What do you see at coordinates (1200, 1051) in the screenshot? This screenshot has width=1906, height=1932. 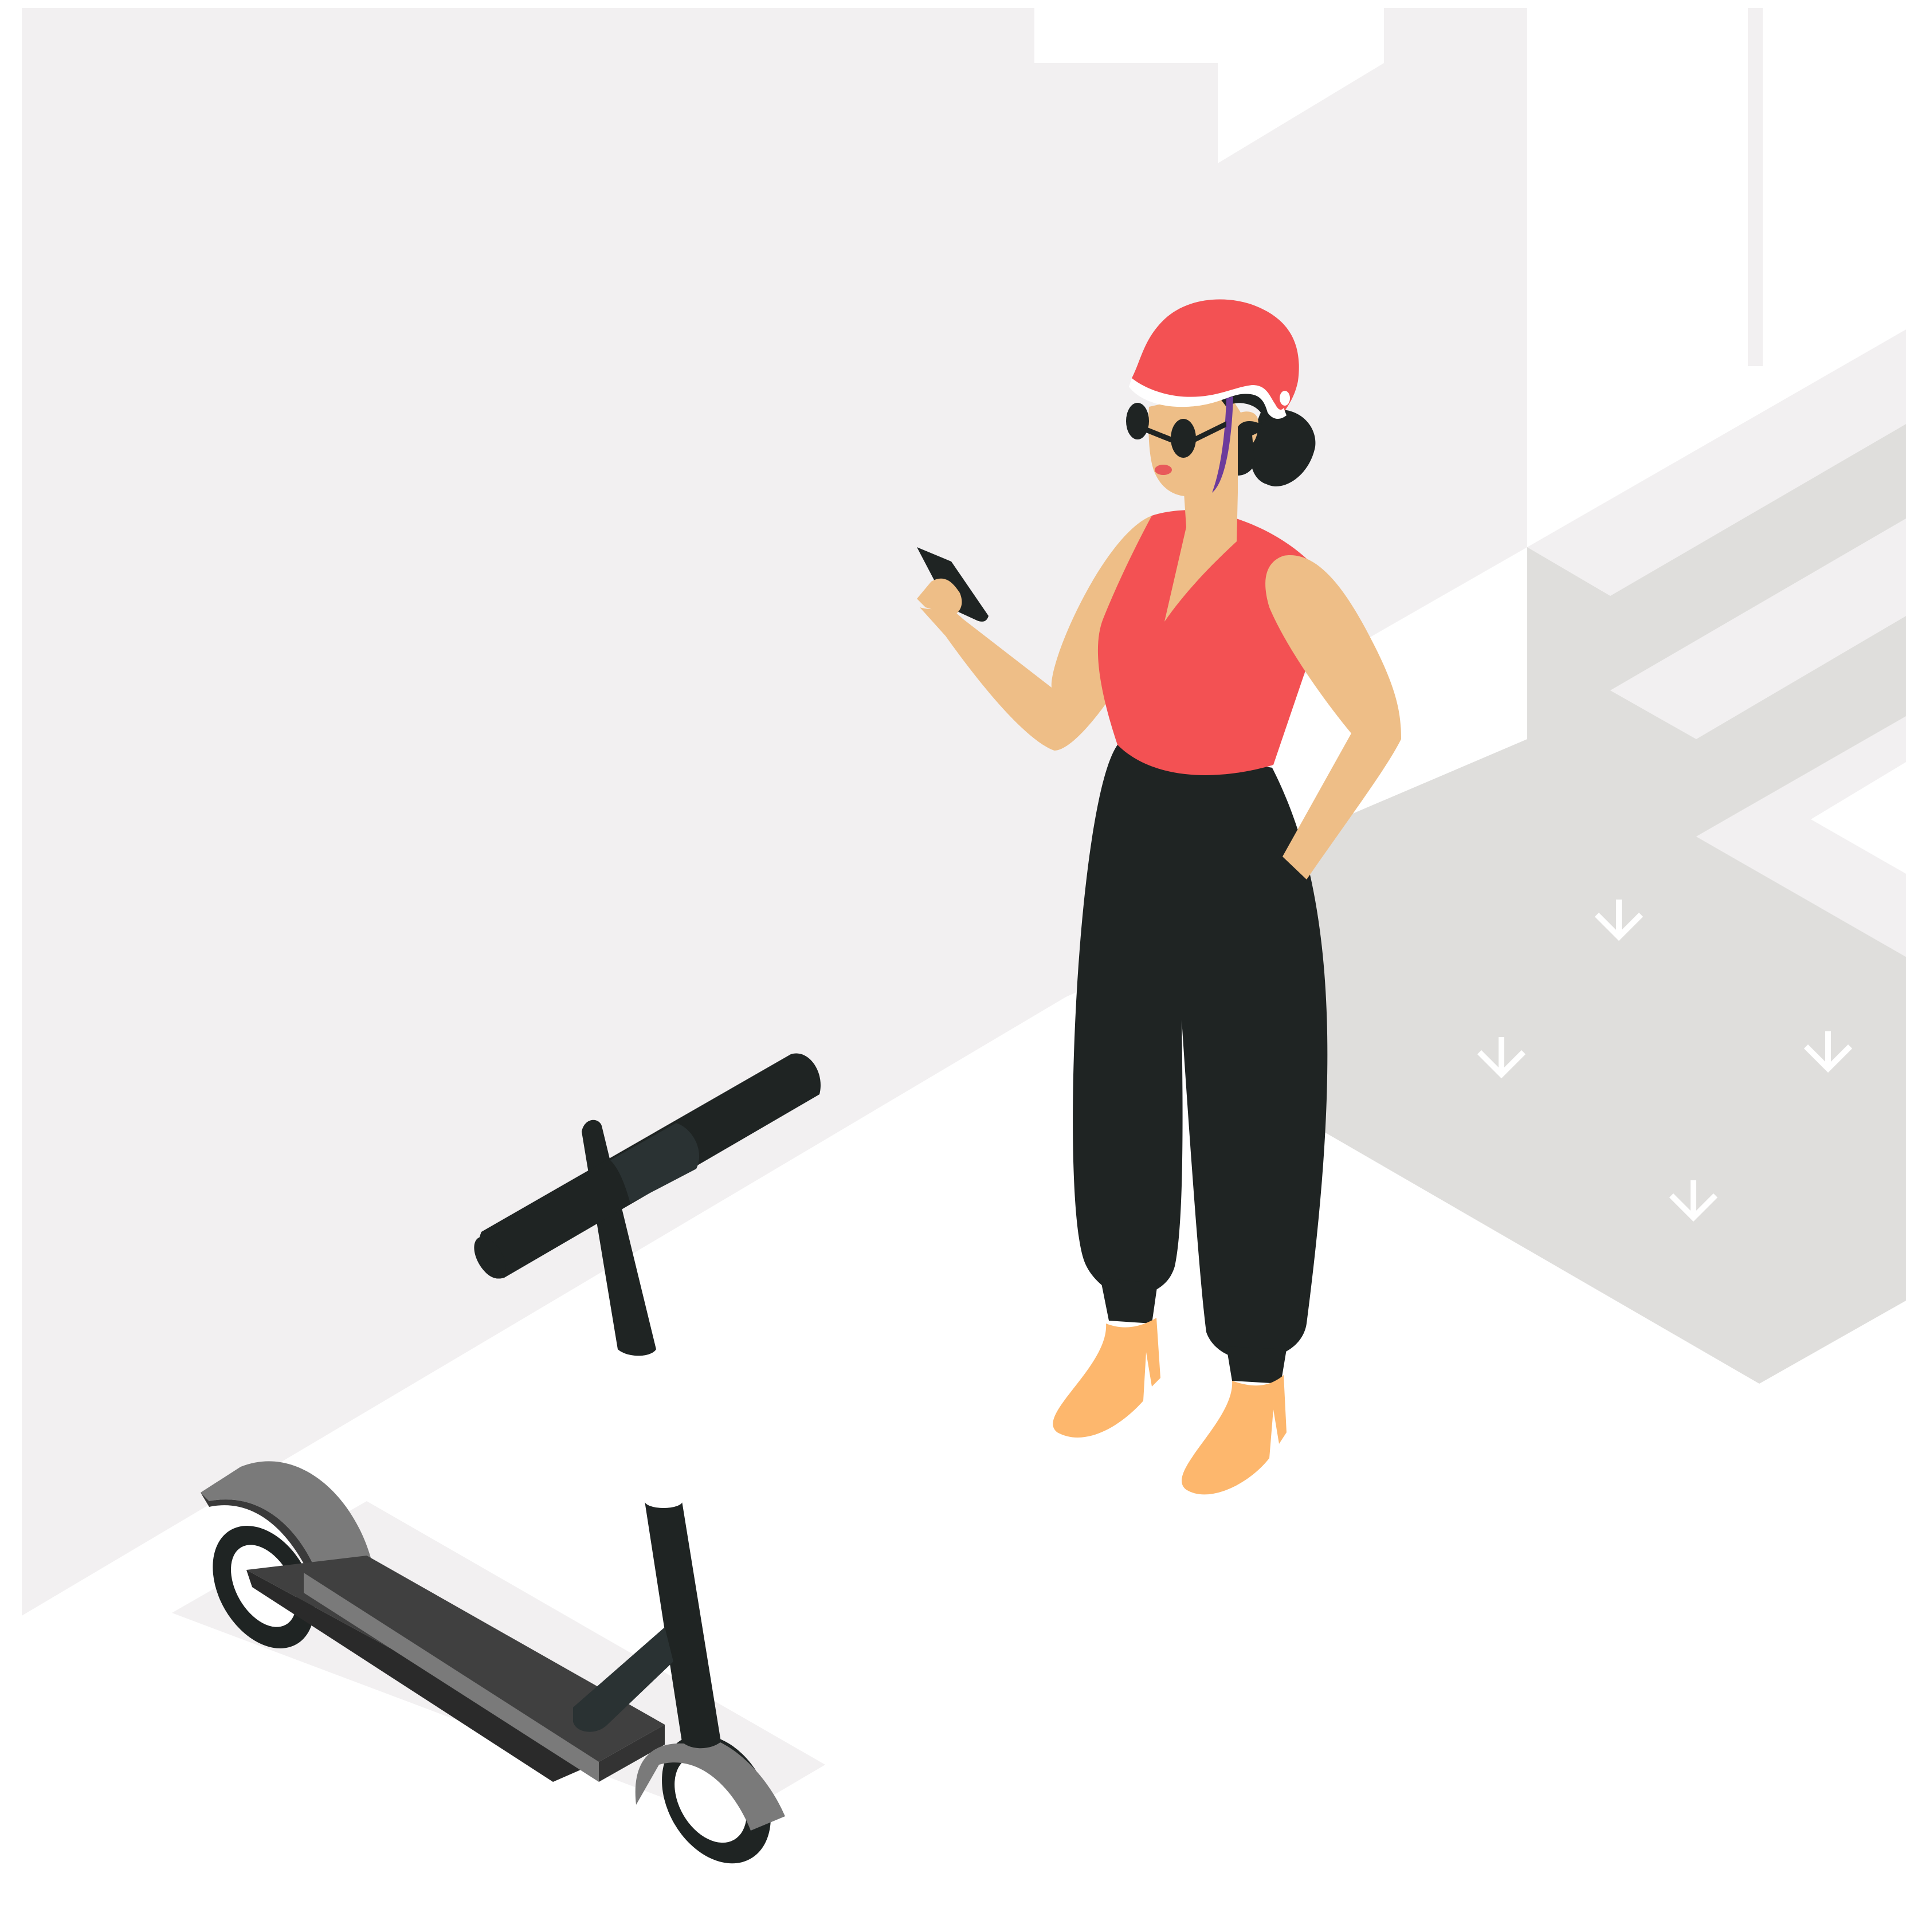 I see `woman-pants` at bounding box center [1200, 1051].